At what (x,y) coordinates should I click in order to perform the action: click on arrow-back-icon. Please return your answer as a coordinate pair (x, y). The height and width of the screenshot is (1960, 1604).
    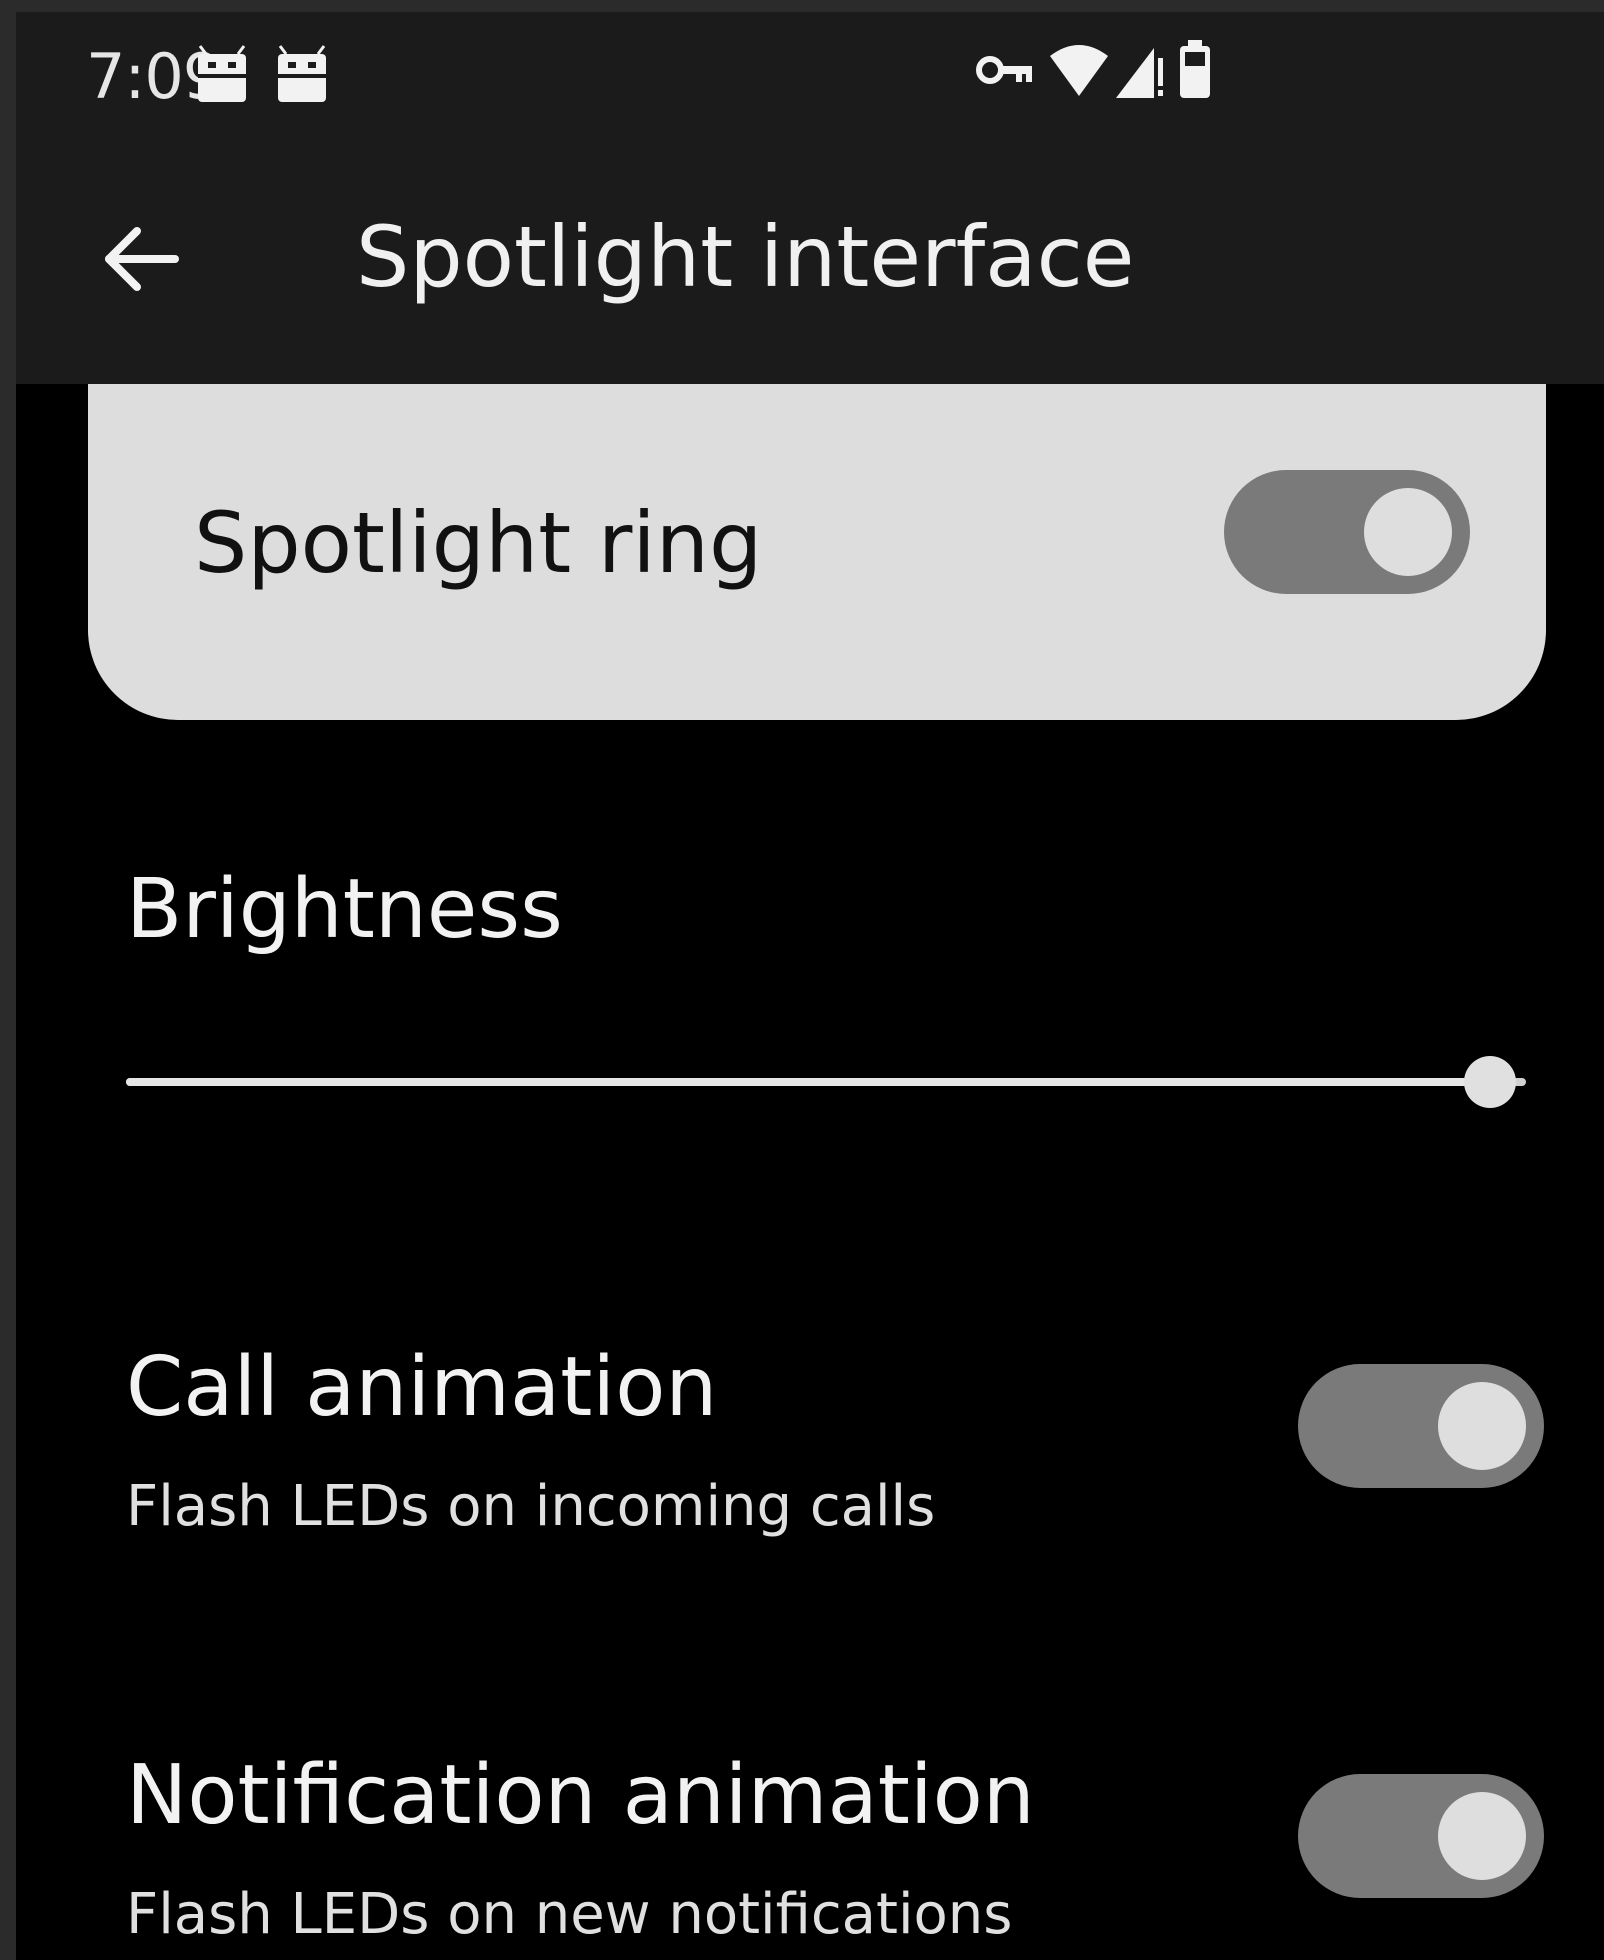
    Looking at the image, I should click on (142, 259).